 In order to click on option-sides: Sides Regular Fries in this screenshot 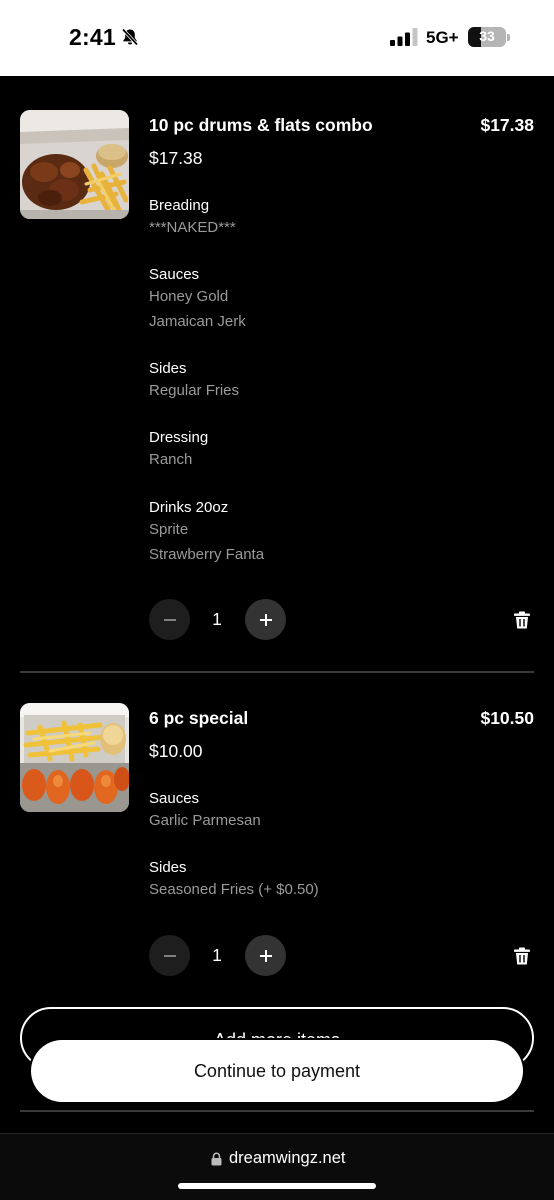, I will do `click(194, 381)`.